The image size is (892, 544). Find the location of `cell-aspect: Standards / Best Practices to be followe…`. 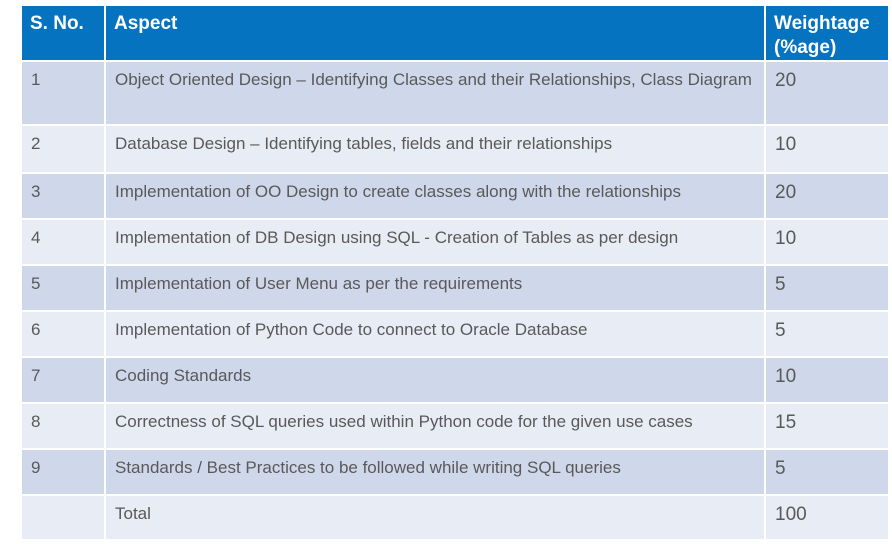

cell-aspect: Standards / Best Practices to be followe… is located at coordinates (435, 472).